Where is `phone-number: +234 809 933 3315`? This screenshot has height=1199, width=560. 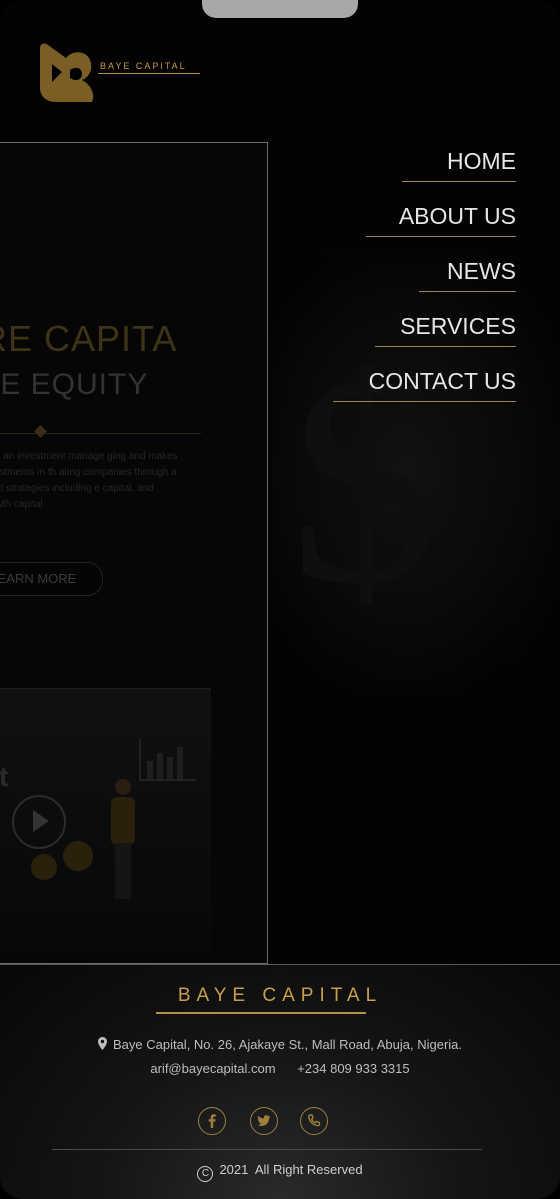
phone-number: +234 809 933 3315 is located at coordinates (353, 1068).